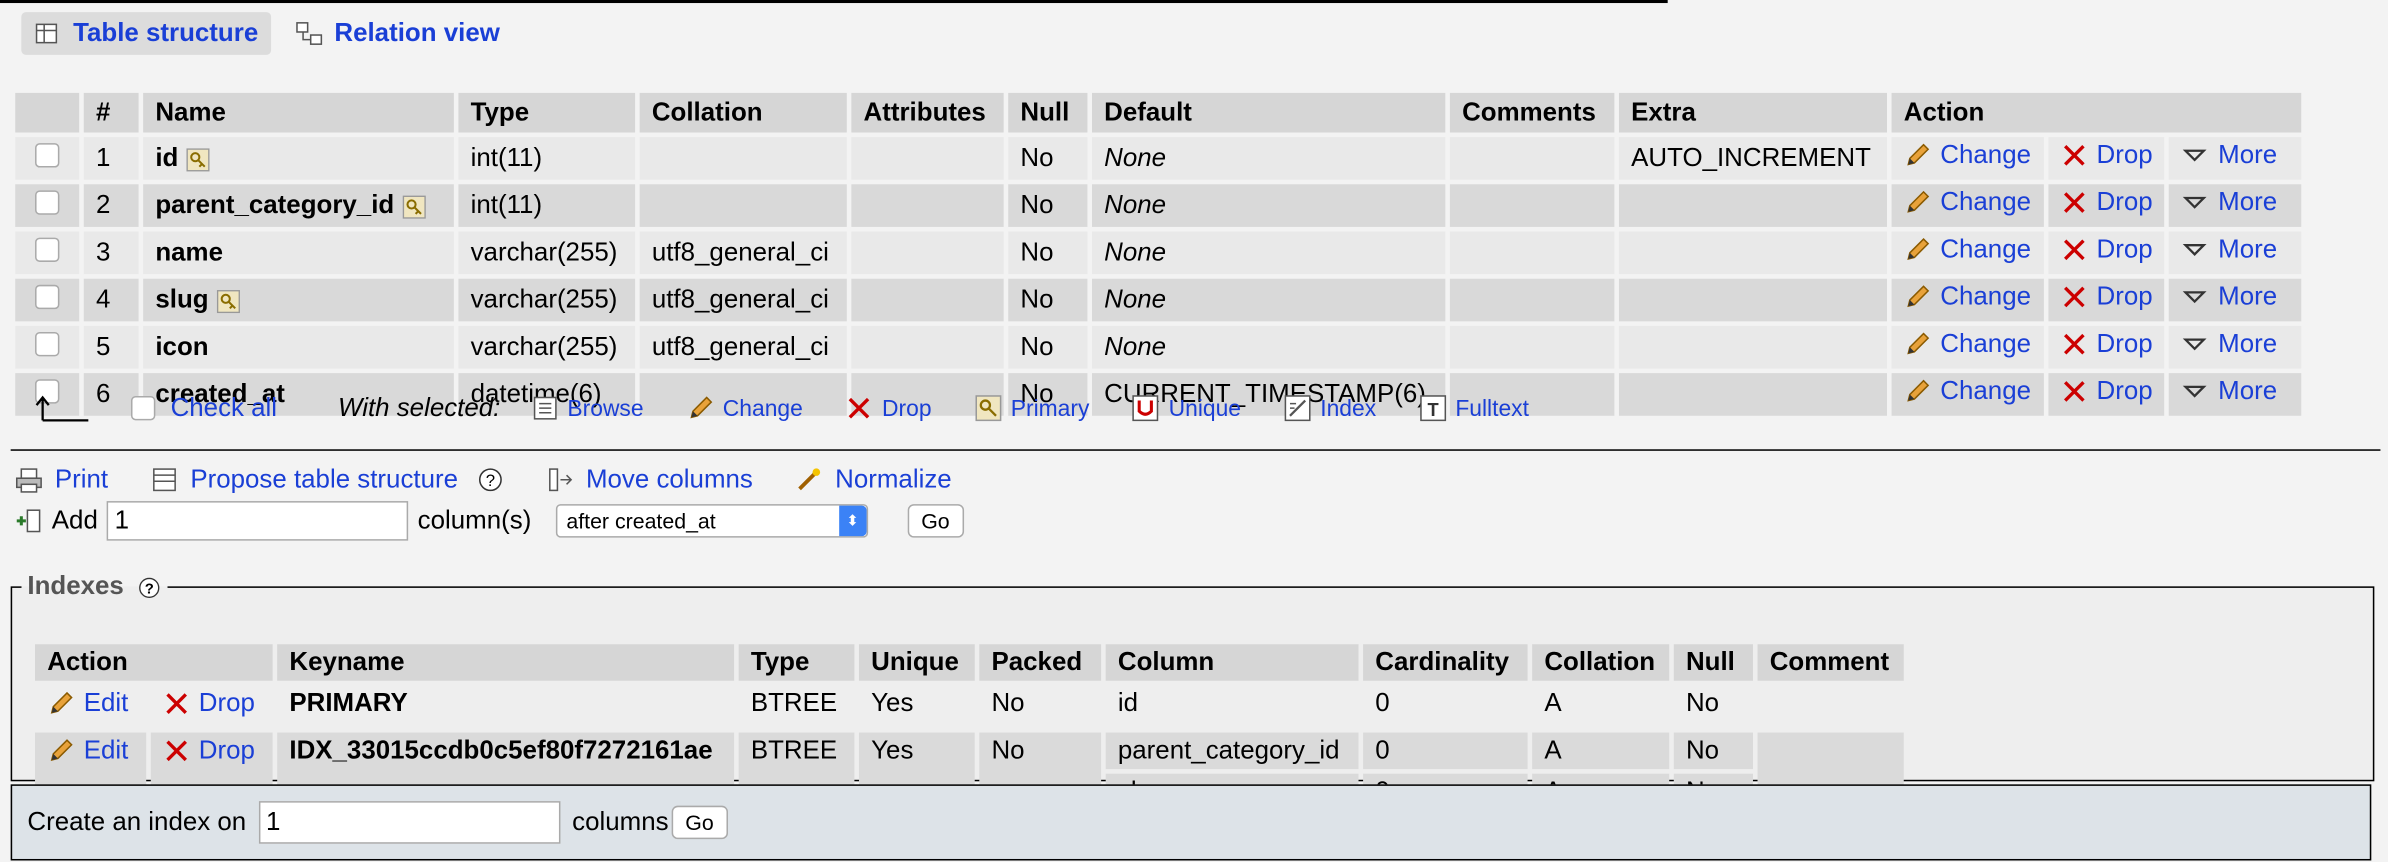 The image size is (2388, 864). What do you see at coordinates (711, 521) in the screenshot?
I see `add-columns-position-select: after created_at ⬍` at bounding box center [711, 521].